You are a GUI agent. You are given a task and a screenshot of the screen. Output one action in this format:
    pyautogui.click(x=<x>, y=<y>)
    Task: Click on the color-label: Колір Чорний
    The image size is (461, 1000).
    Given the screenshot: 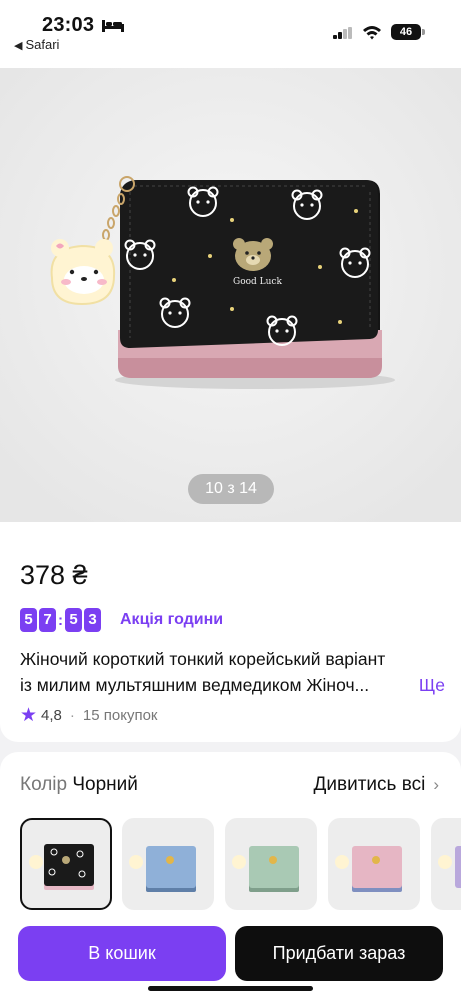 What is the action you would take?
    pyautogui.click(x=79, y=785)
    